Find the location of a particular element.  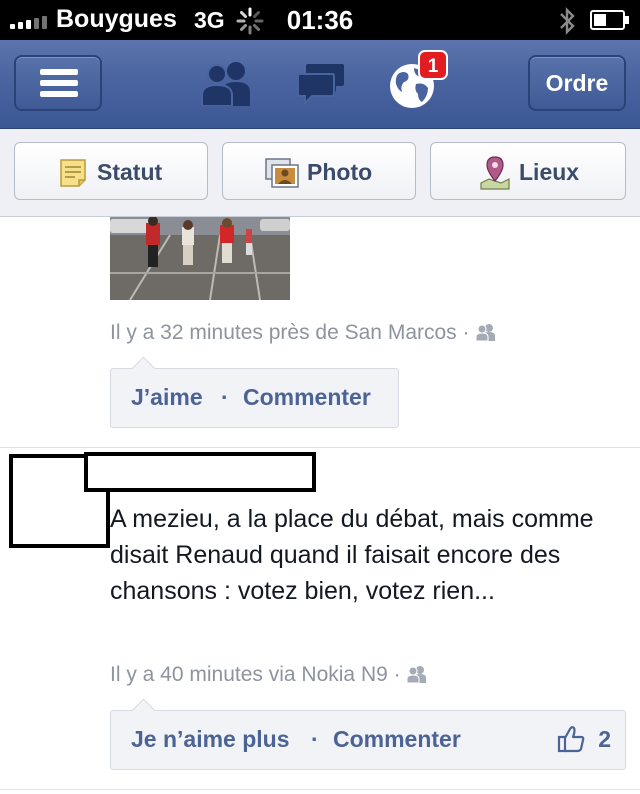

messages-icon is located at coordinates (321, 84).